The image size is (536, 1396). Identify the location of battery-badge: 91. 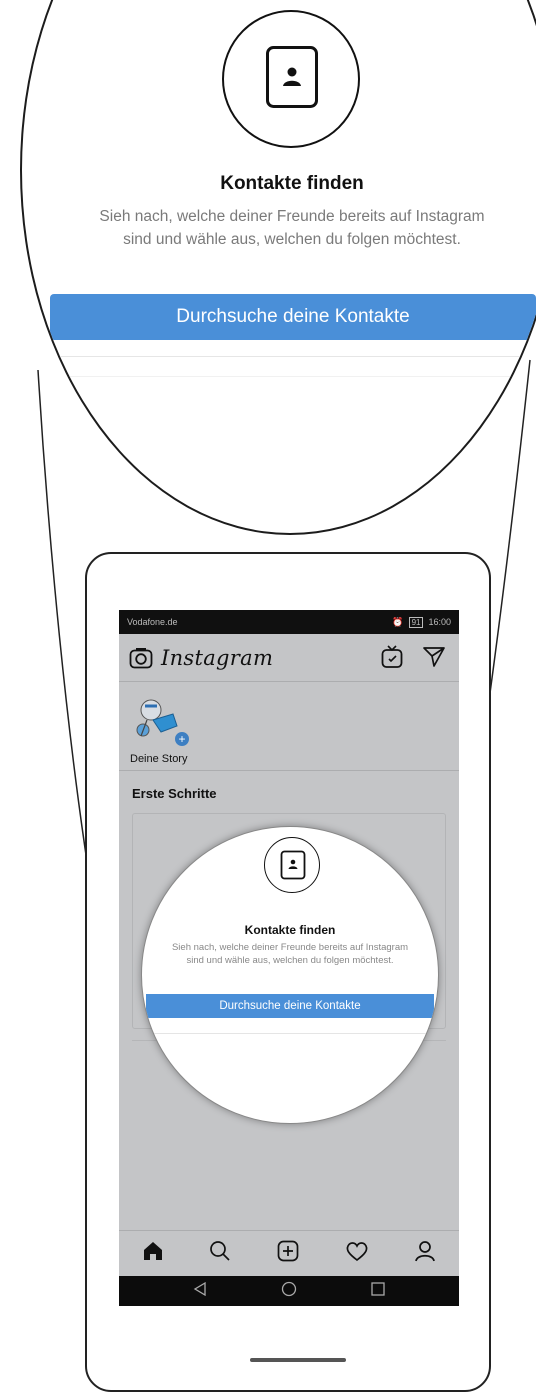
(416, 622).